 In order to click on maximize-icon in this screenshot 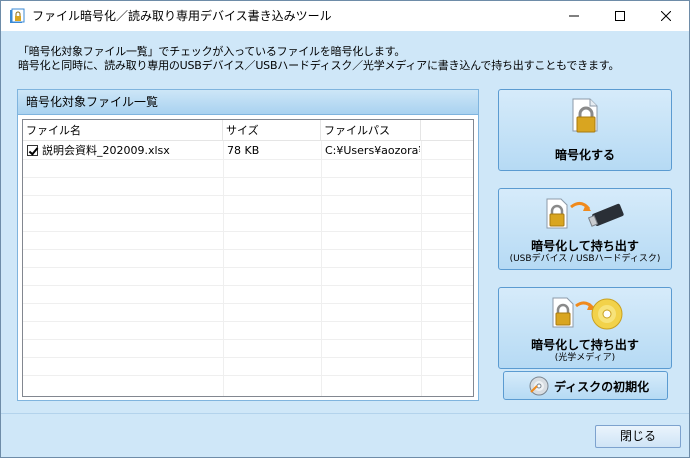, I will do `click(620, 16)`.